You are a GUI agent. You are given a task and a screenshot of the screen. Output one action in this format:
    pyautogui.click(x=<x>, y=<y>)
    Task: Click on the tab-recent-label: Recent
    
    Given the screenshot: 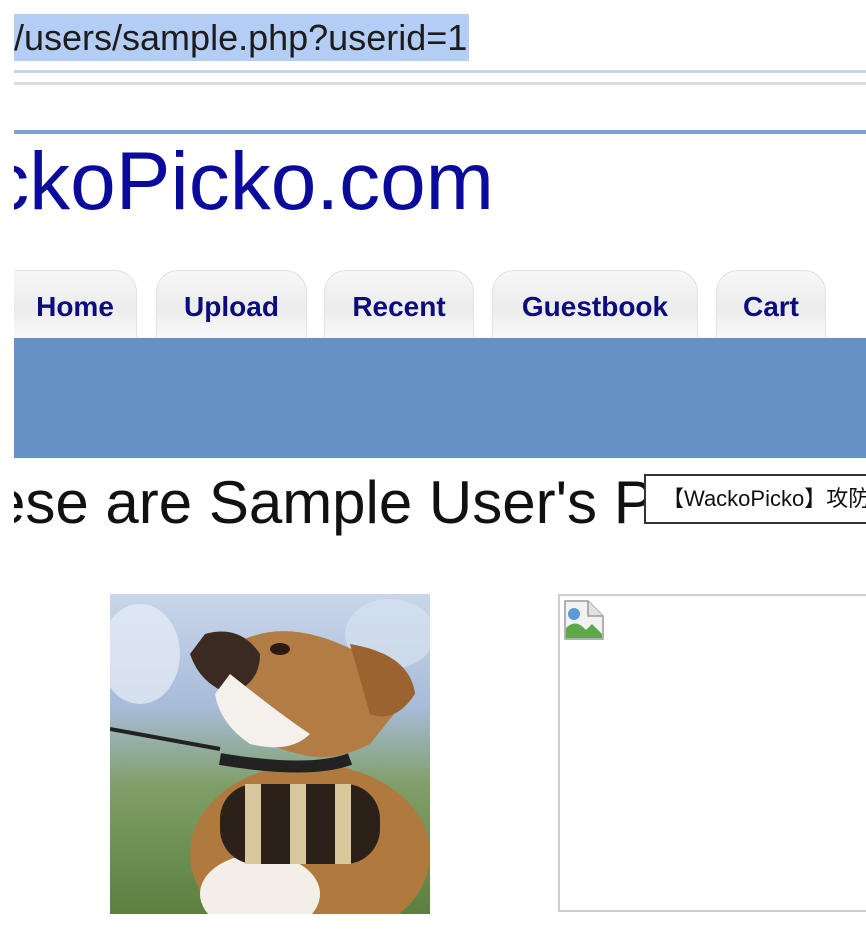 What is the action you would take?
    pyautogui.click(x=399, y=306)
    